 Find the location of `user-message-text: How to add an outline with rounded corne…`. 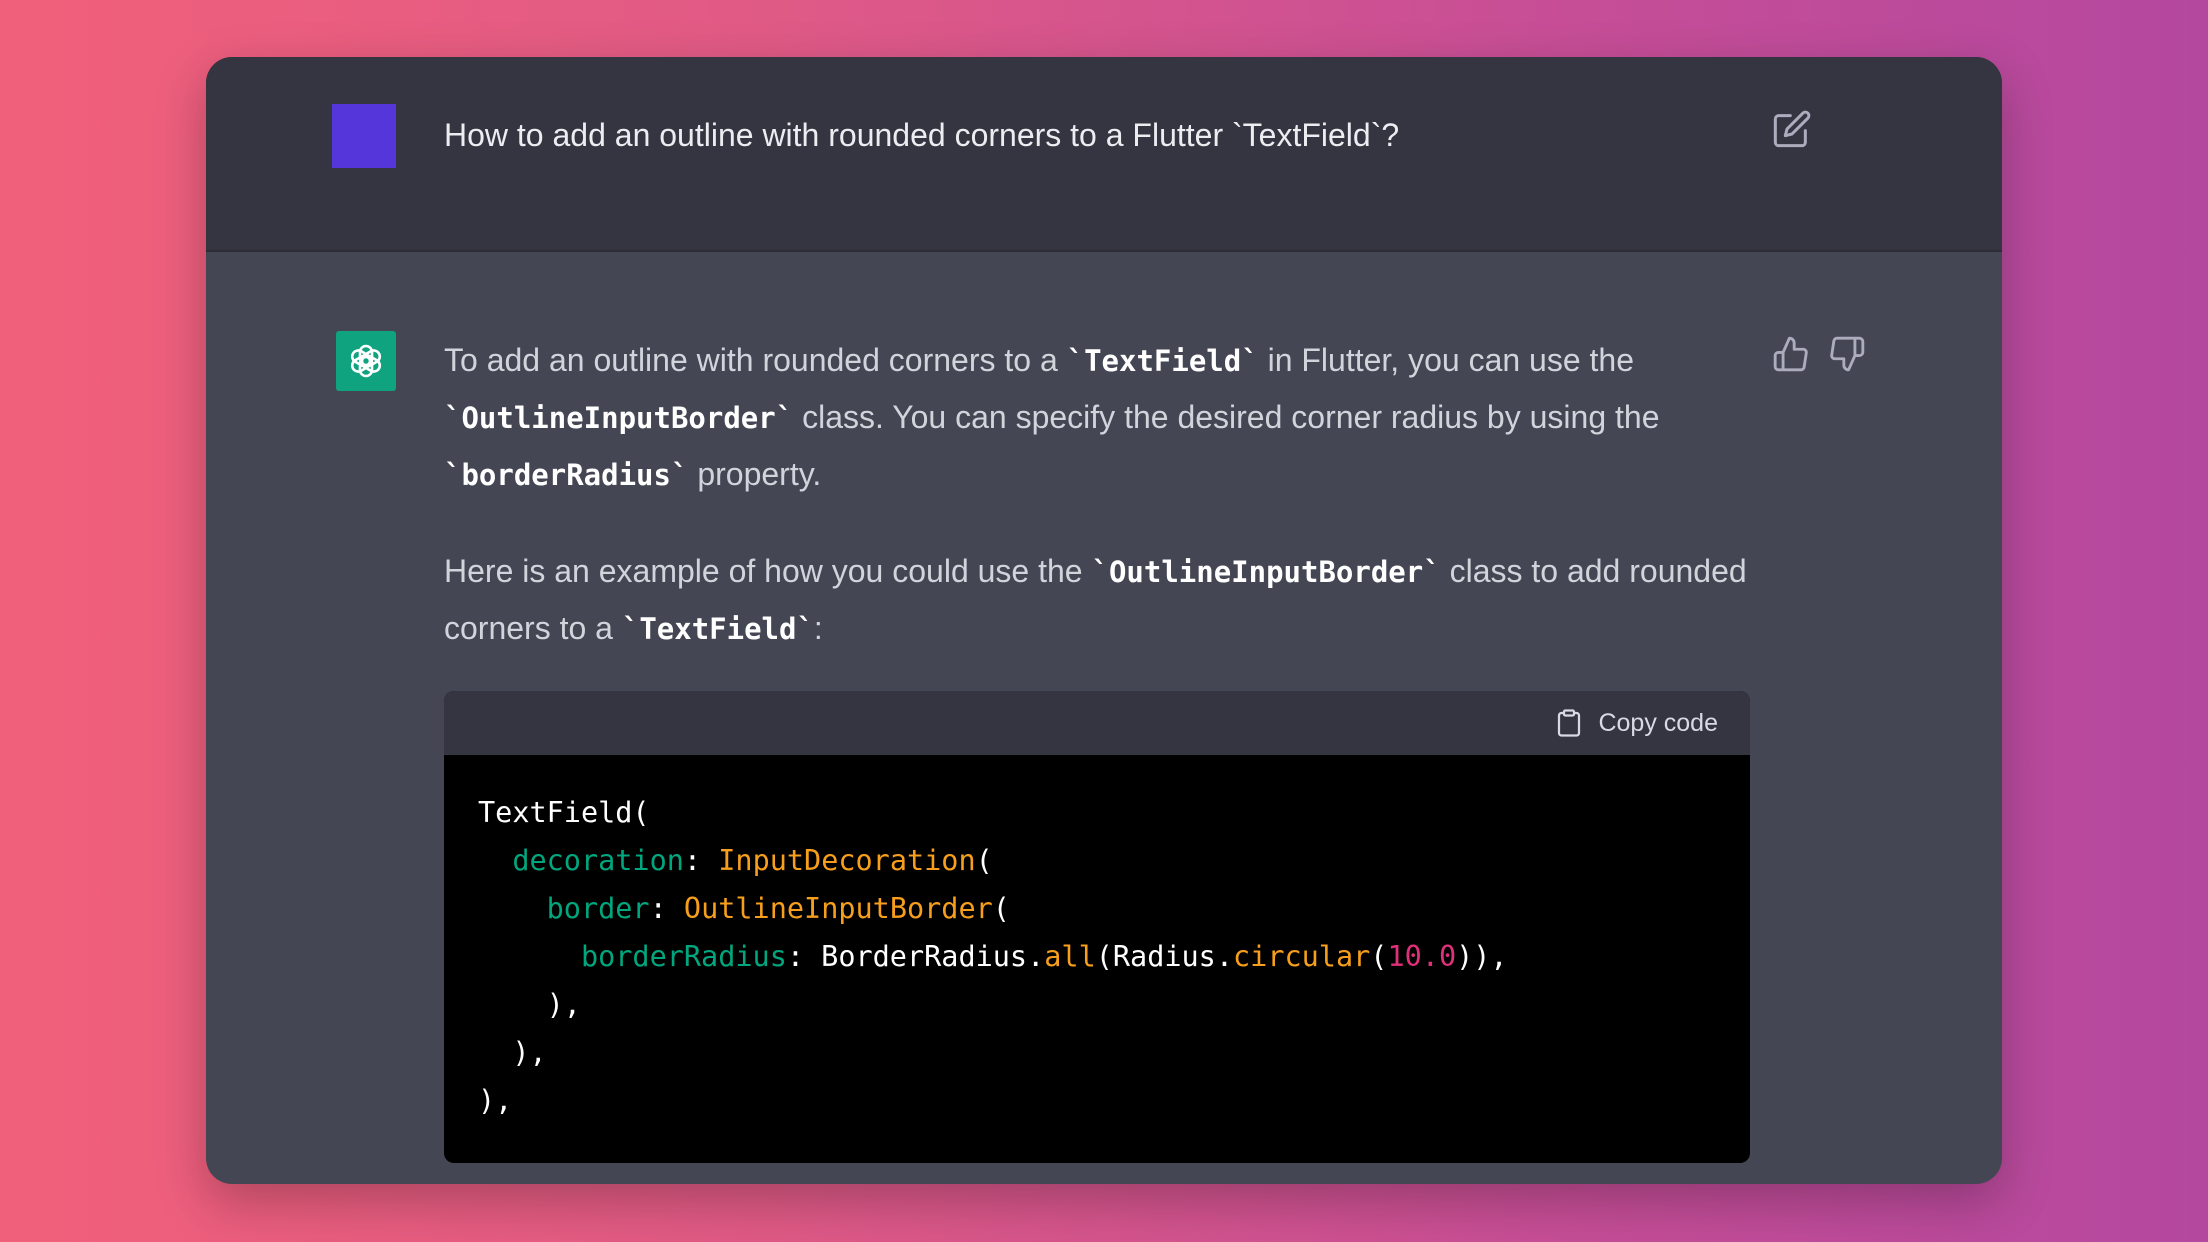

user-message-text: How to add an outline with rounded corne… is located at coordinates (922, 135).